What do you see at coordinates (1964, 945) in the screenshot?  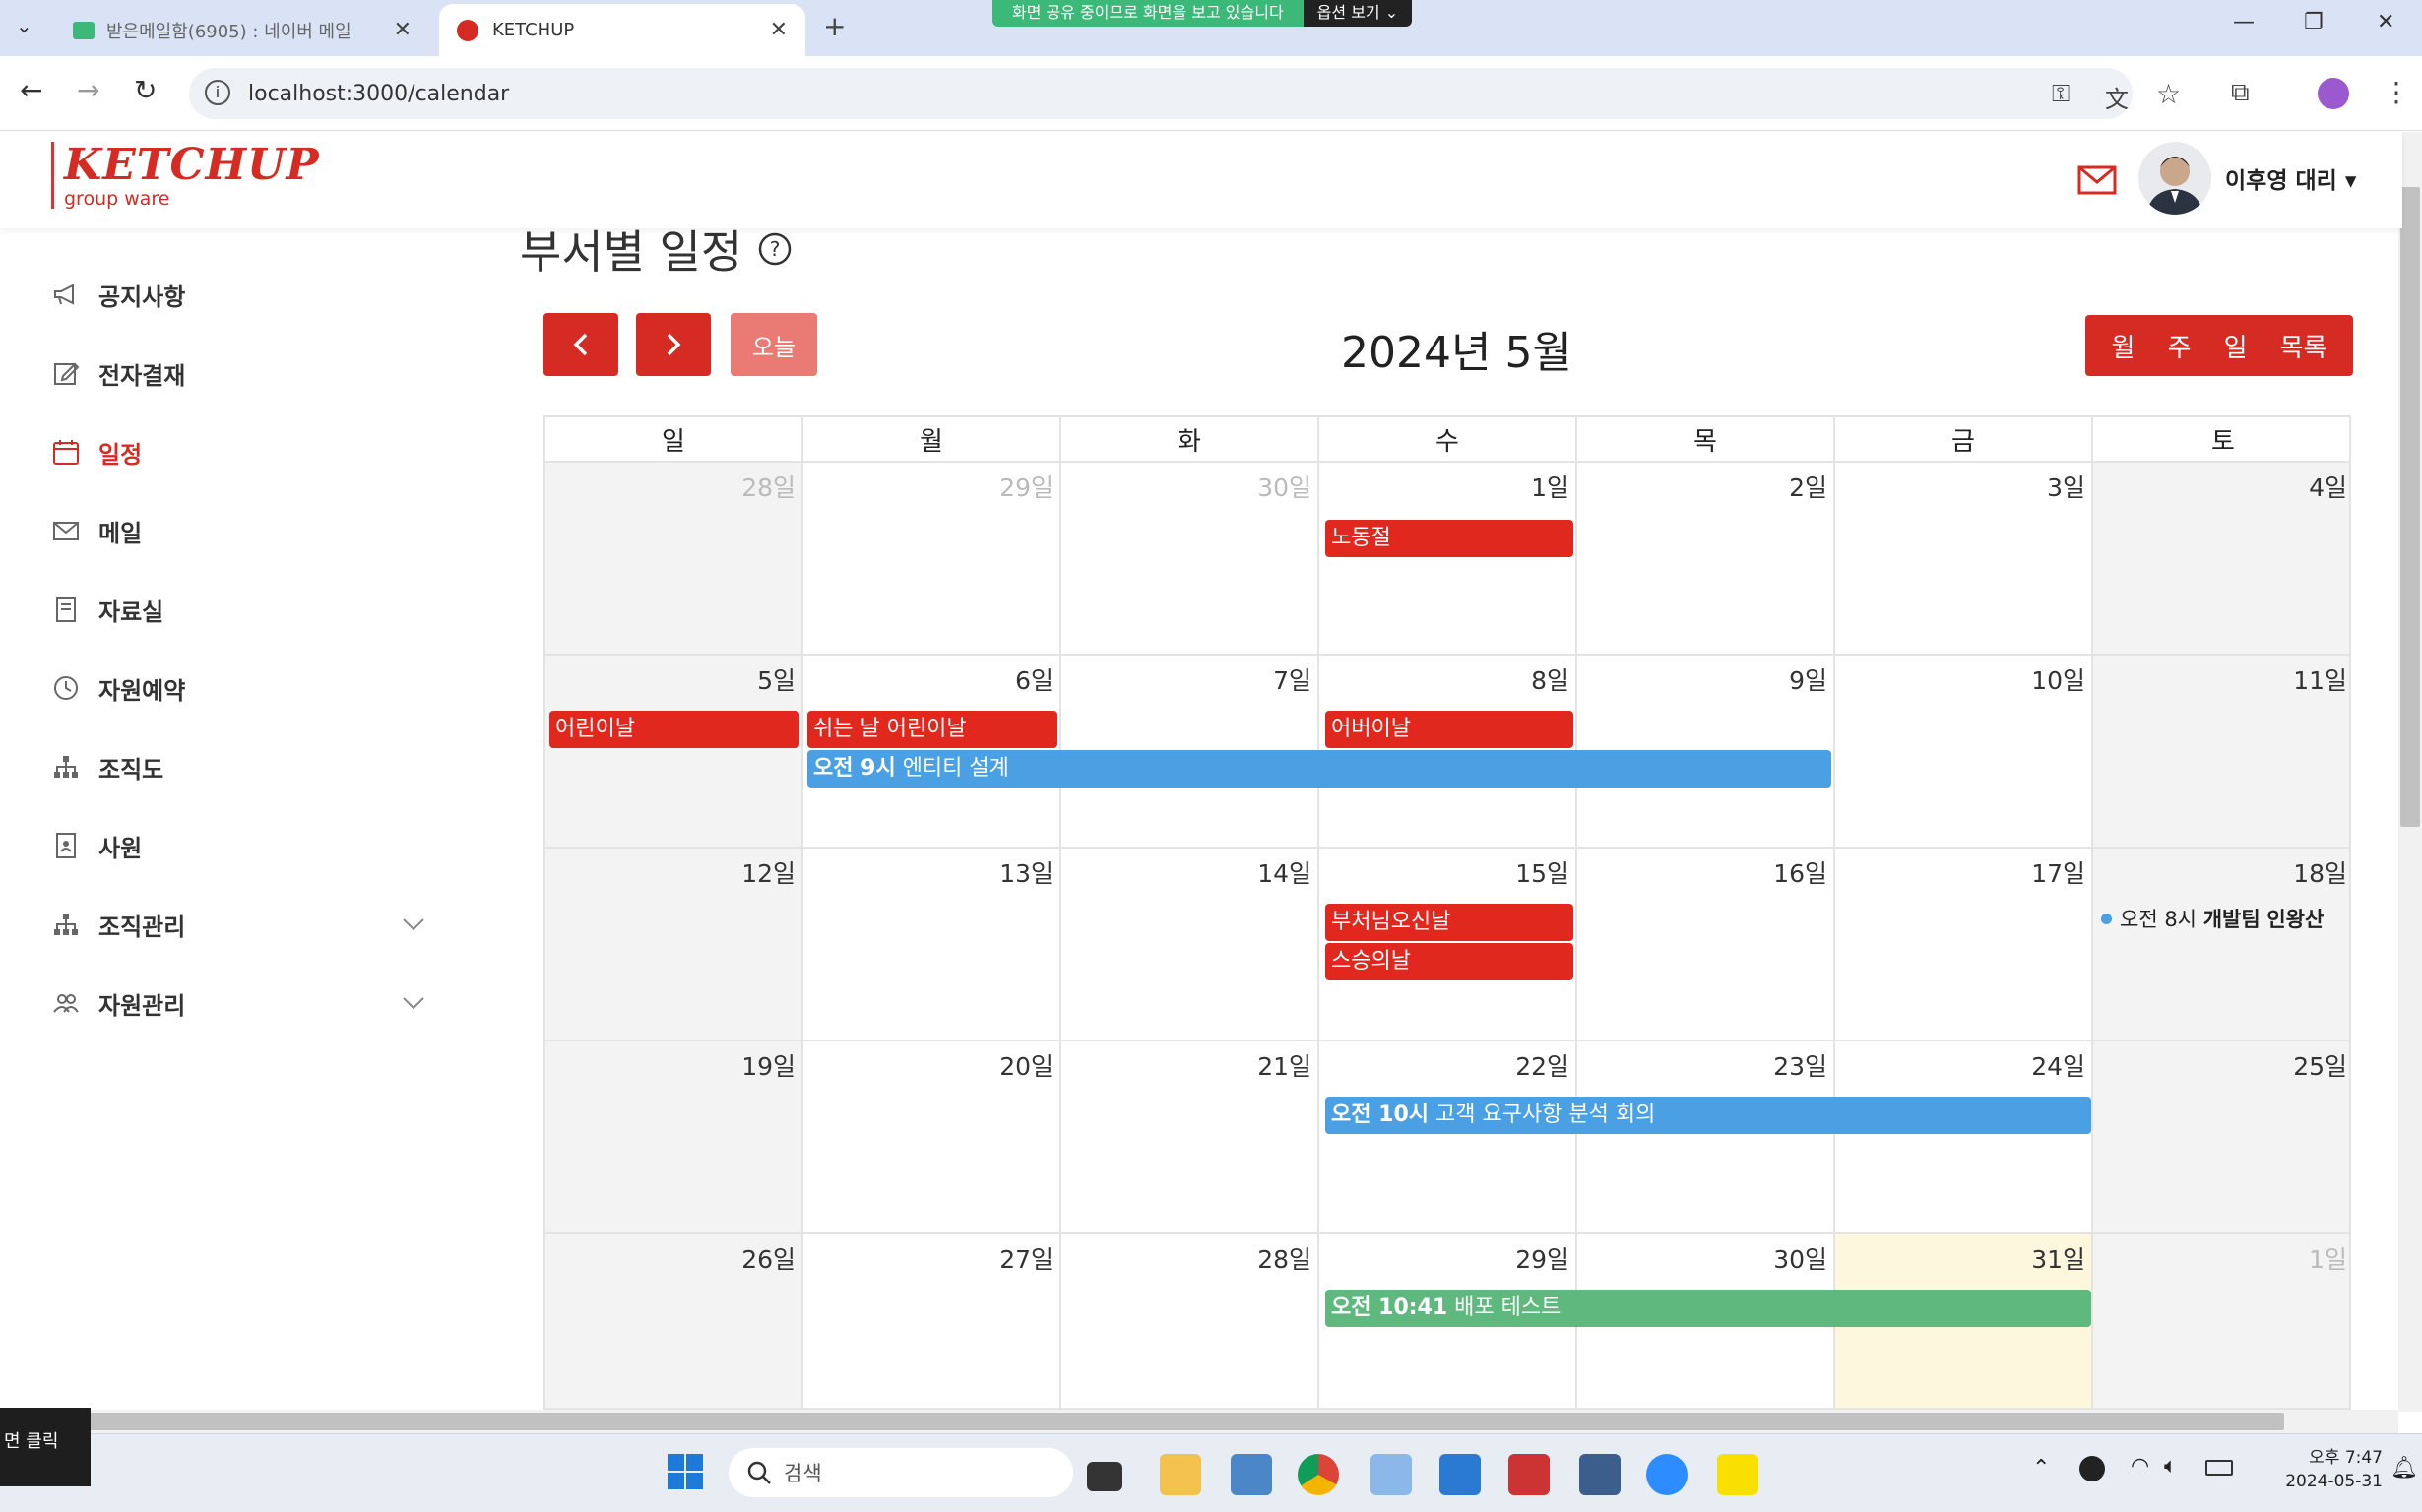 I see `day-cell: 17일` at bounding box center [1964, 945].